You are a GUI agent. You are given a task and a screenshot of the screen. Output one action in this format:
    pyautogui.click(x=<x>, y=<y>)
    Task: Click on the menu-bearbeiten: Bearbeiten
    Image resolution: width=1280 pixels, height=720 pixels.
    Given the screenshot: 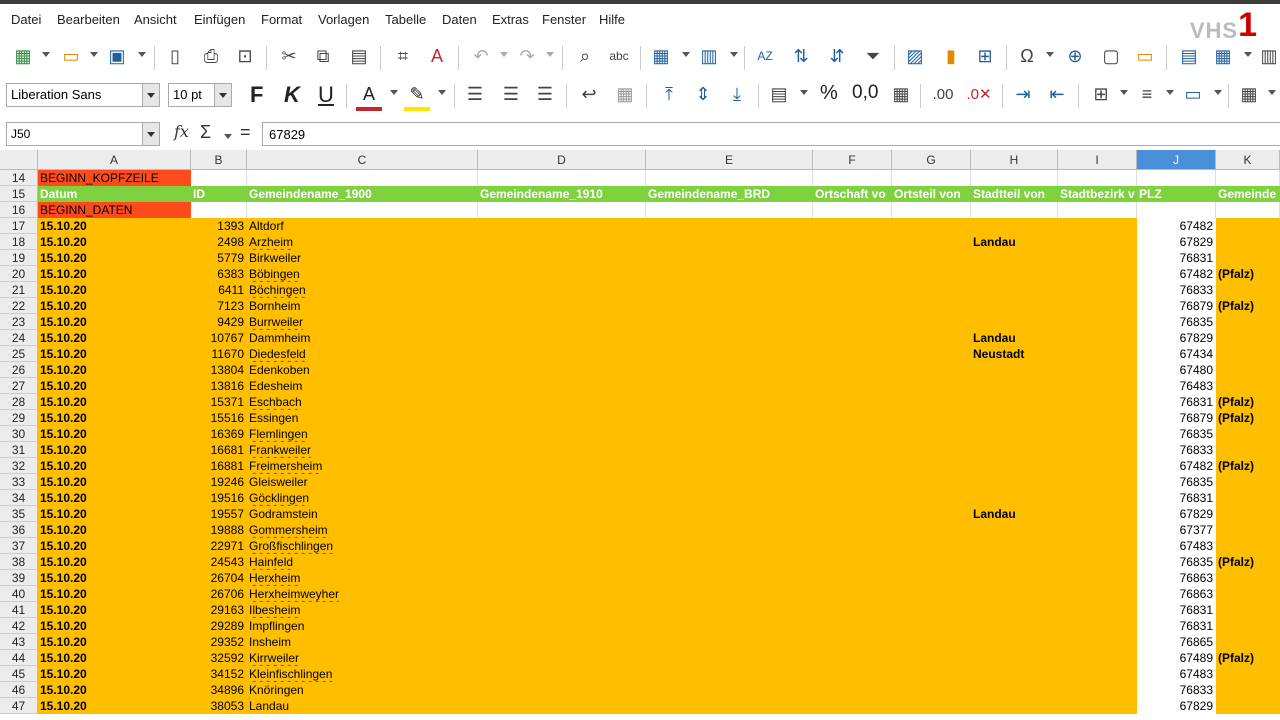 What is the action you would take?
    pyautogui.click(x=88, y=19)
    